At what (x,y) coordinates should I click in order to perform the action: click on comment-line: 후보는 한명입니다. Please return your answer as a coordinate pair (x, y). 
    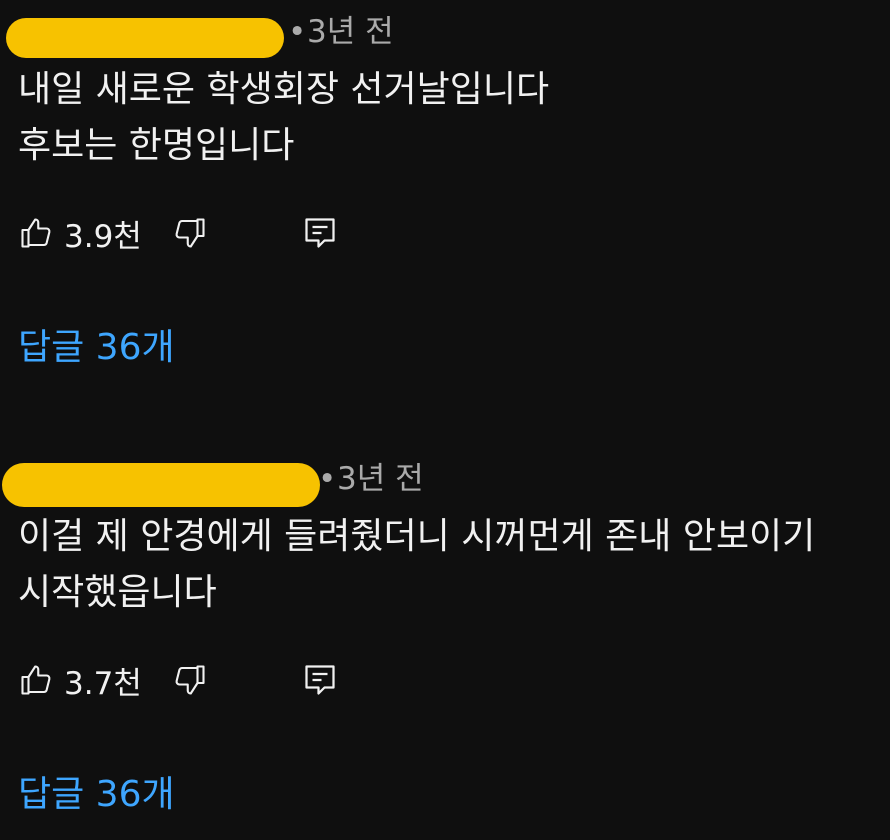
    Looking at the image, I should click on (156, 145).